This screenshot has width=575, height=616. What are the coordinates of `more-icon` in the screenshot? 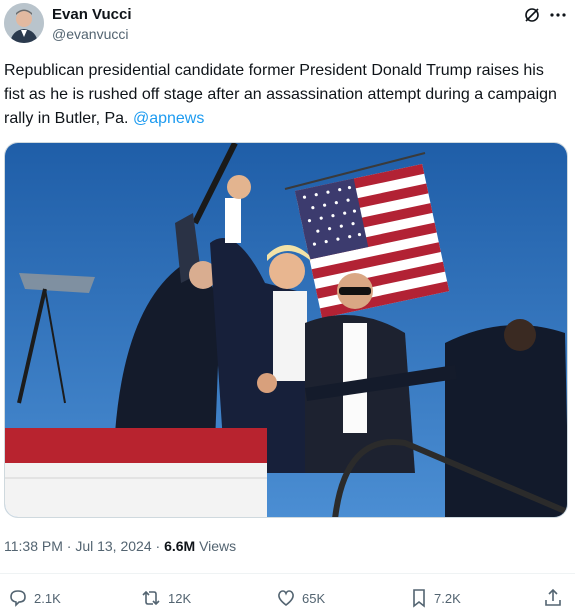 It's located at (558, 15).